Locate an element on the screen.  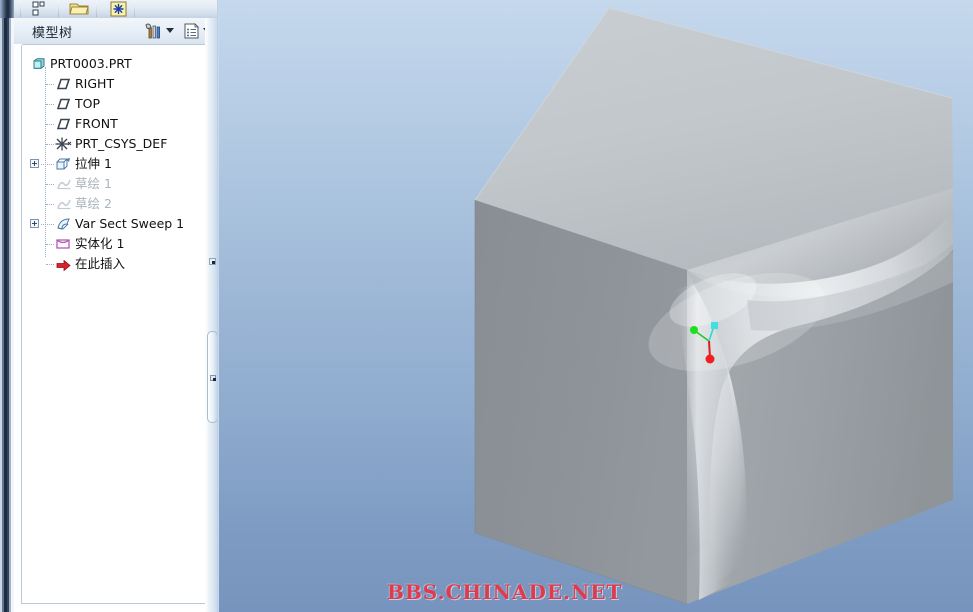
tree-item-part: PRT0003.PRT is located at coordinates (117, 64).